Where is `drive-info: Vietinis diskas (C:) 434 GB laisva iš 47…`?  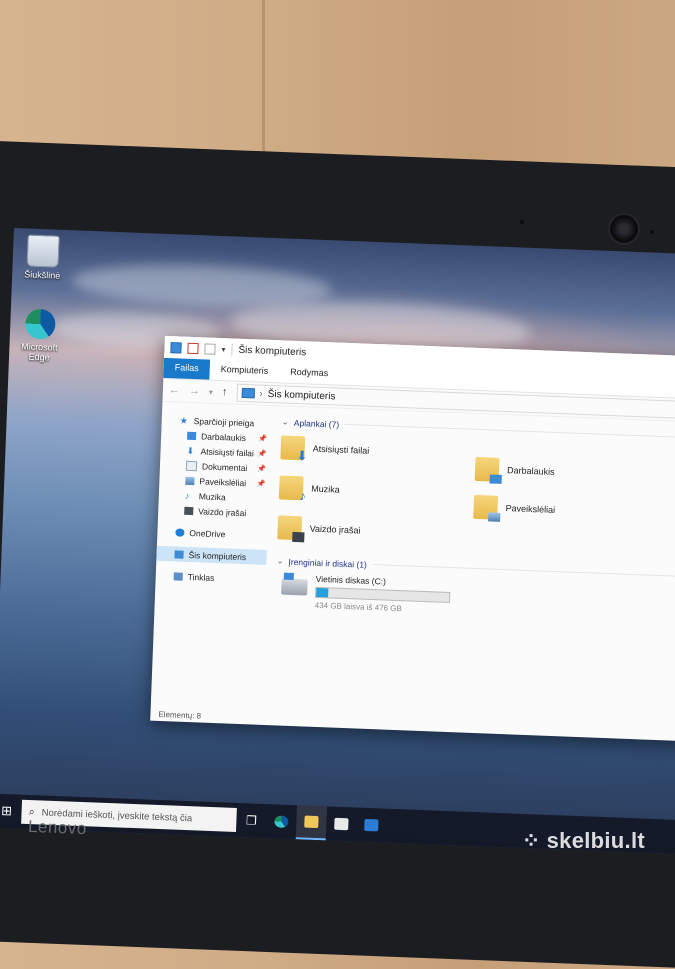
drive-info: Vietinis diskas (C:) 434 GB laisva iš 47… is located at coordinates (383, 594).